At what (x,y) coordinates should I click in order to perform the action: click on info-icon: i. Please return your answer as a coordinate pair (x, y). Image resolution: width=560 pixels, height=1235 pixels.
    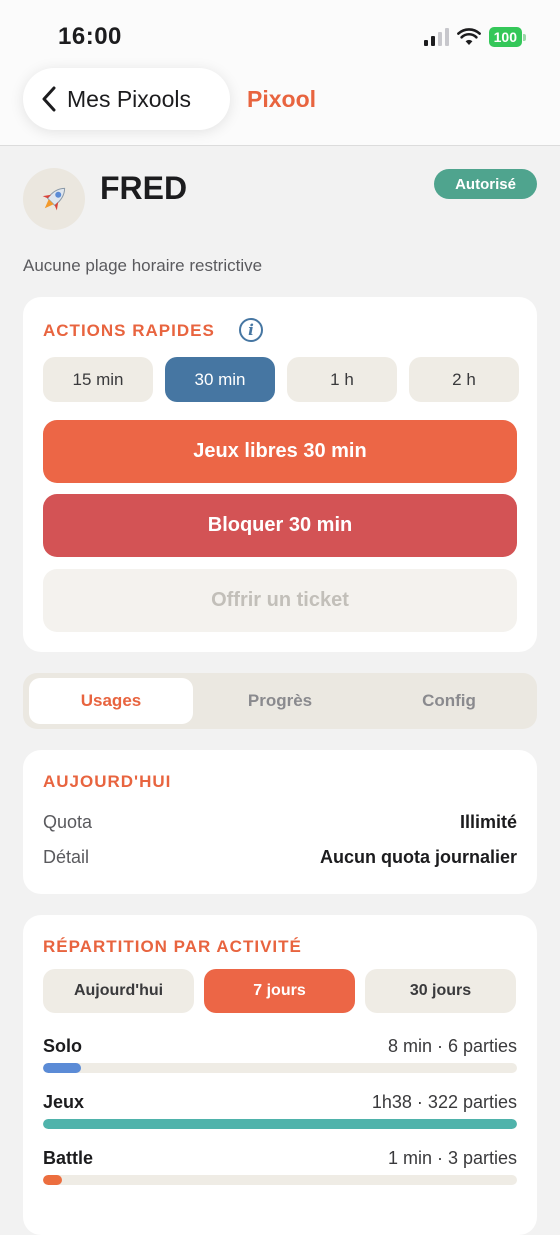
    Looking at the image, I should click on (251, 330).